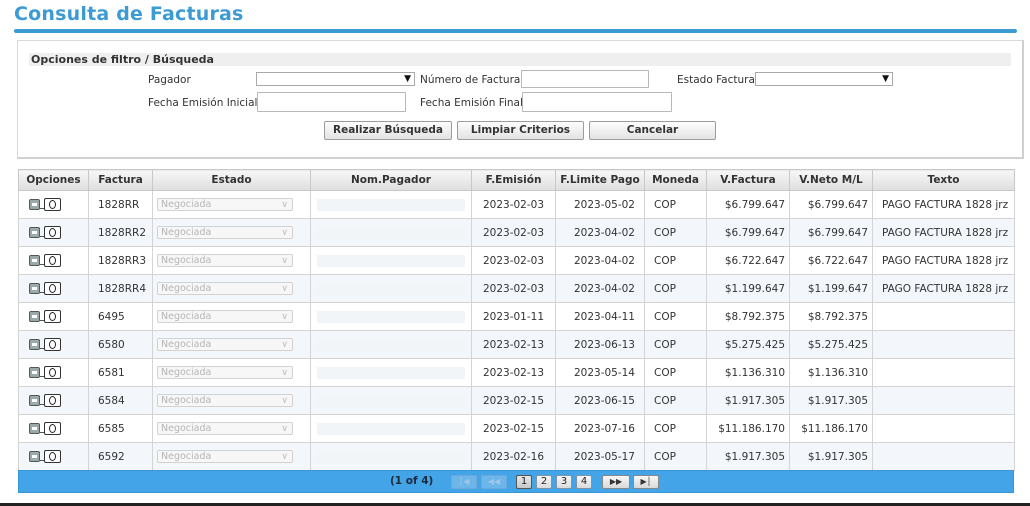 Image resolution: width=1030 pixels, height=506 pixels. Describe the element at coordinates (335, 79) in the screenshot. I see `pagador-select: ▼` at that location.